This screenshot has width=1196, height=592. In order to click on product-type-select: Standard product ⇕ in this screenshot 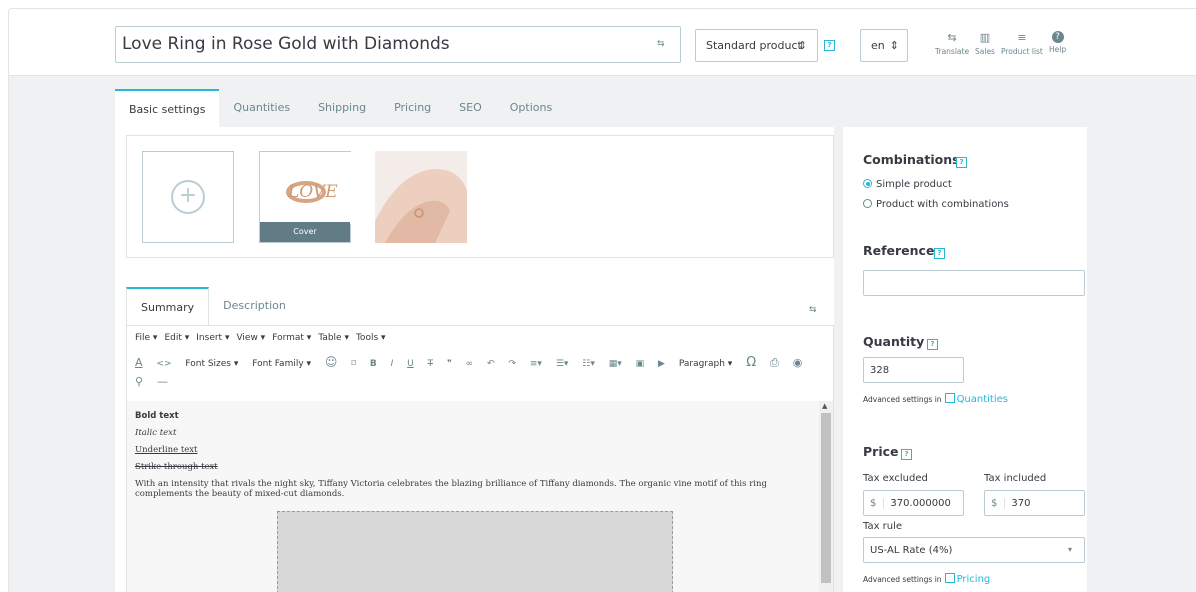, I will do `click(756, 45)`.